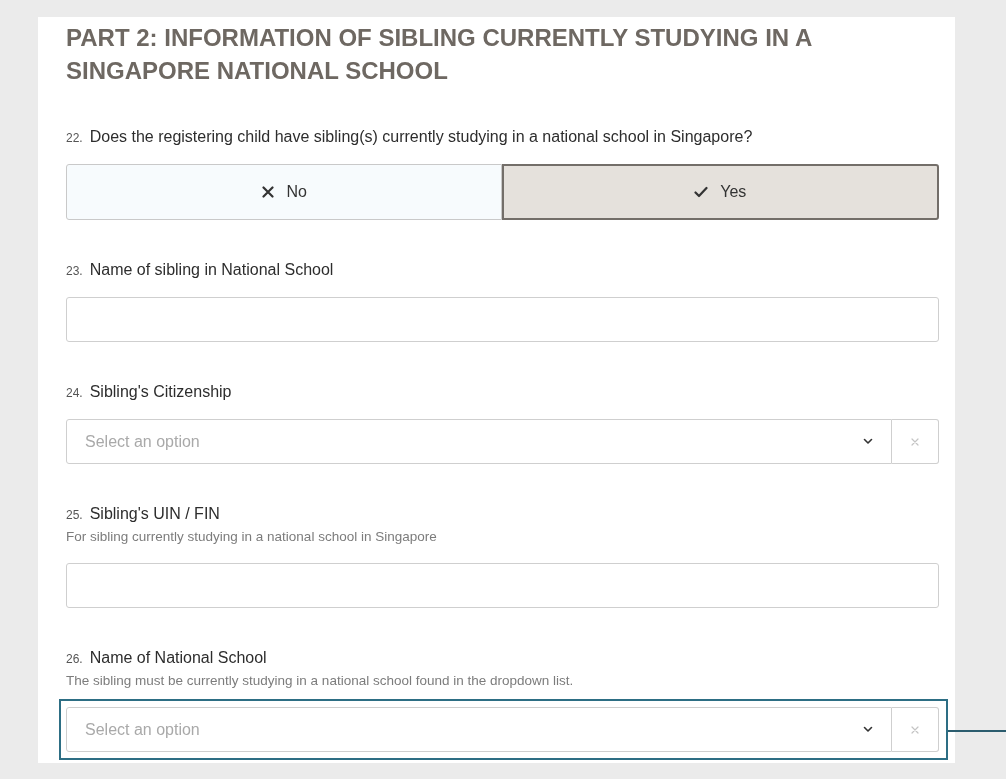 The width and height of the screenshot is (1006, 779). What do you see at coordinates (74, 515) in the screenshot?
I see `question-number: 25.` at bounding box center [74, 515].